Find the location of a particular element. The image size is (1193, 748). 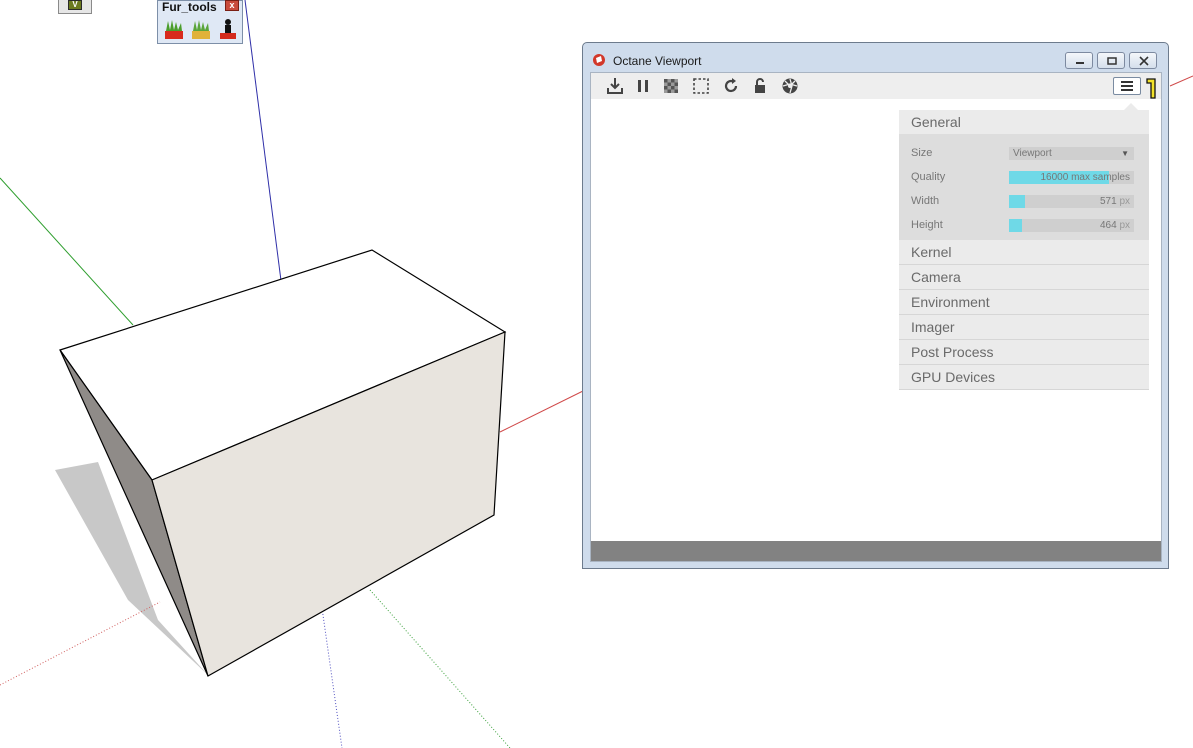

green-axis-dotted is located at coordinates (440, 668).